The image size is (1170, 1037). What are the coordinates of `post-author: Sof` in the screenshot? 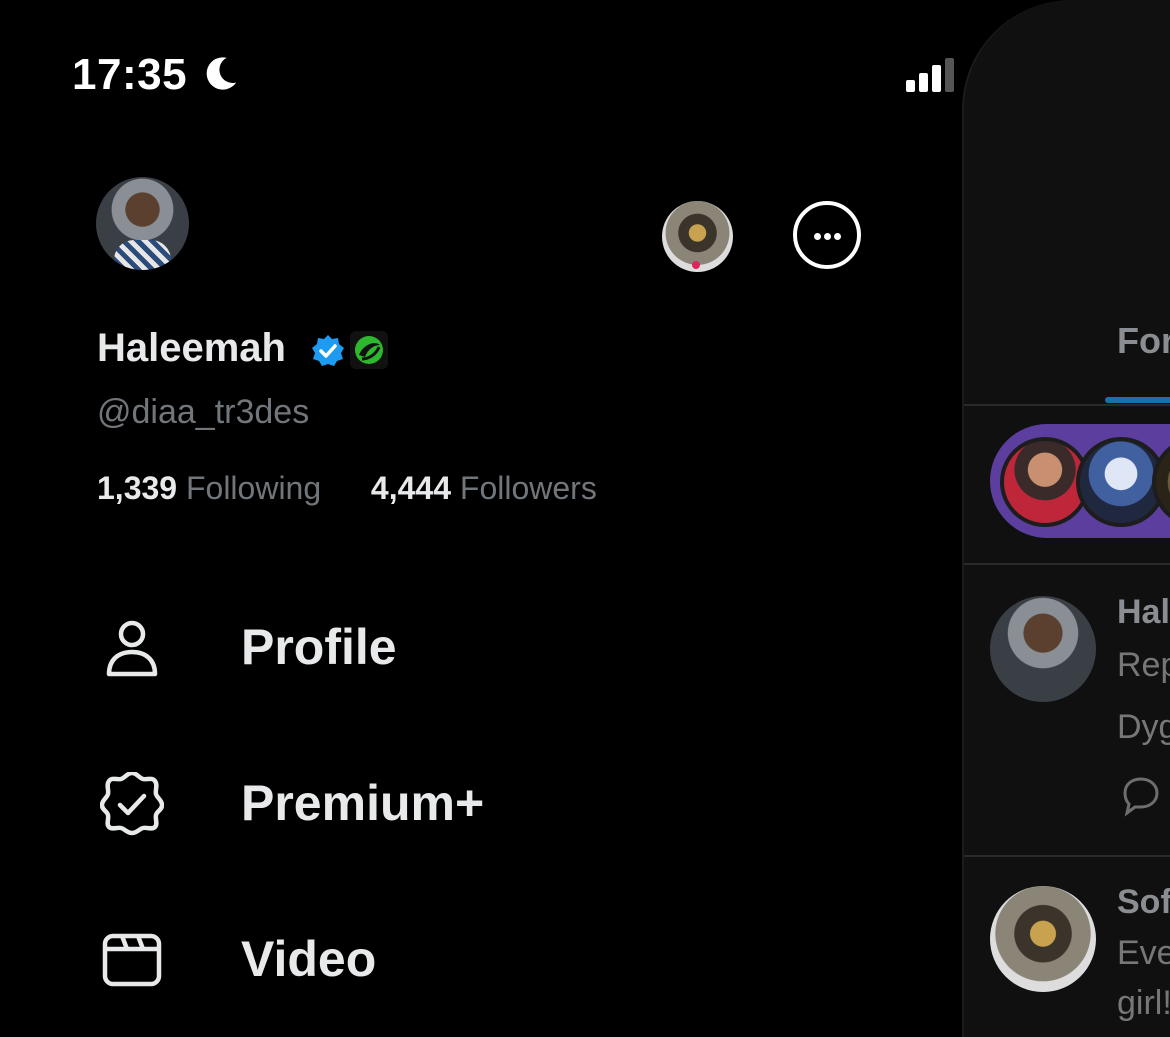 It's located at (1143, 902).